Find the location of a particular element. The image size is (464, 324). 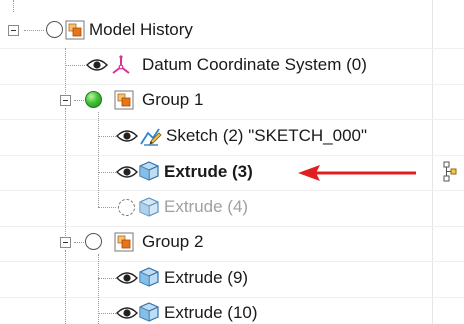

tree-item-label: Extrude (10) is located at coordinates (211, 313).